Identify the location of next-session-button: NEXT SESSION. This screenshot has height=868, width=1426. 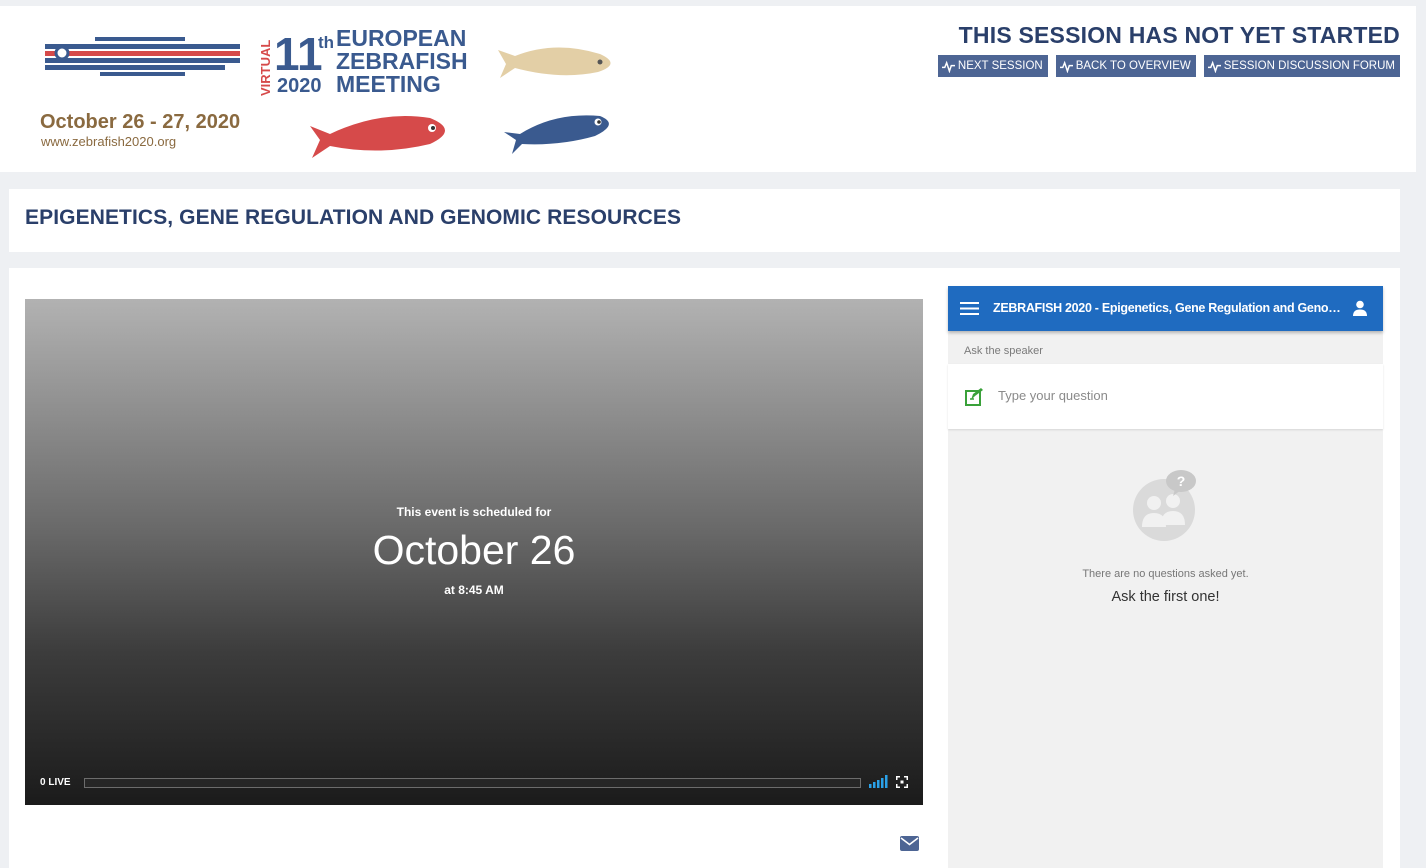
(992, 66).